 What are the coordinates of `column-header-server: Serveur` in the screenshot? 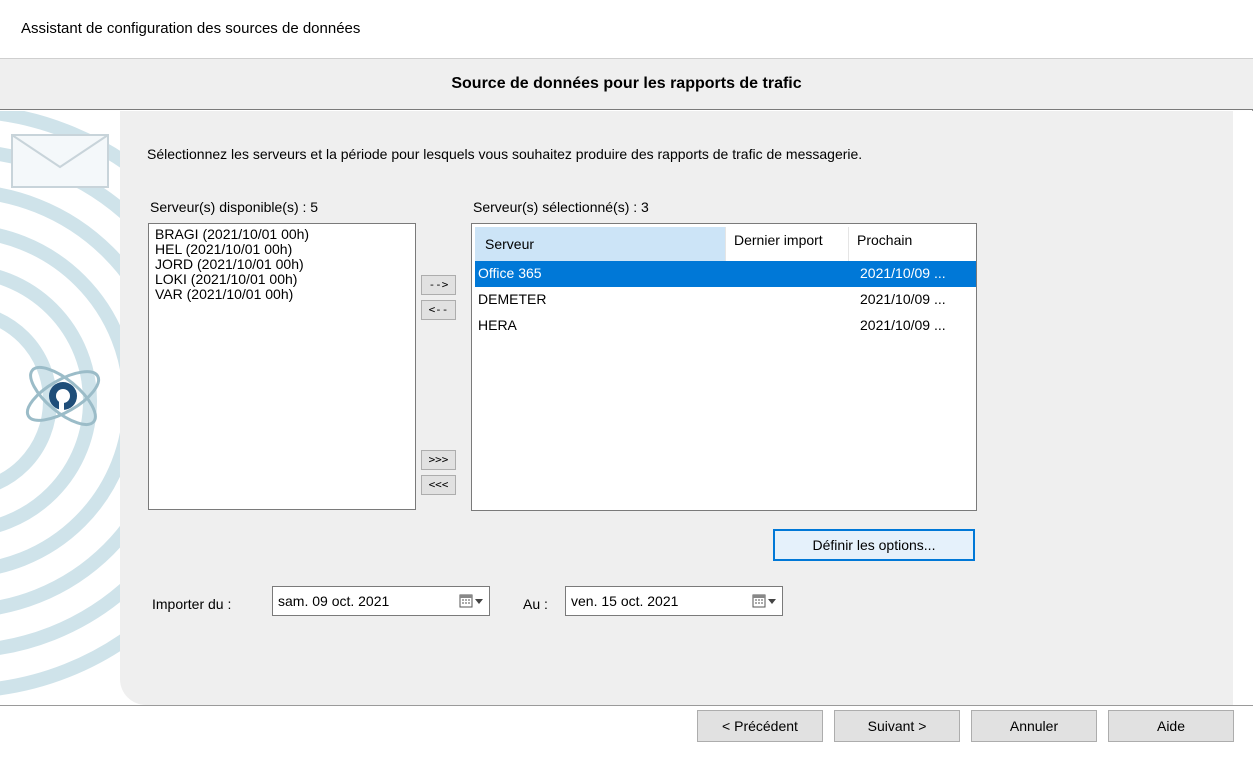 It's located at (600, 244).